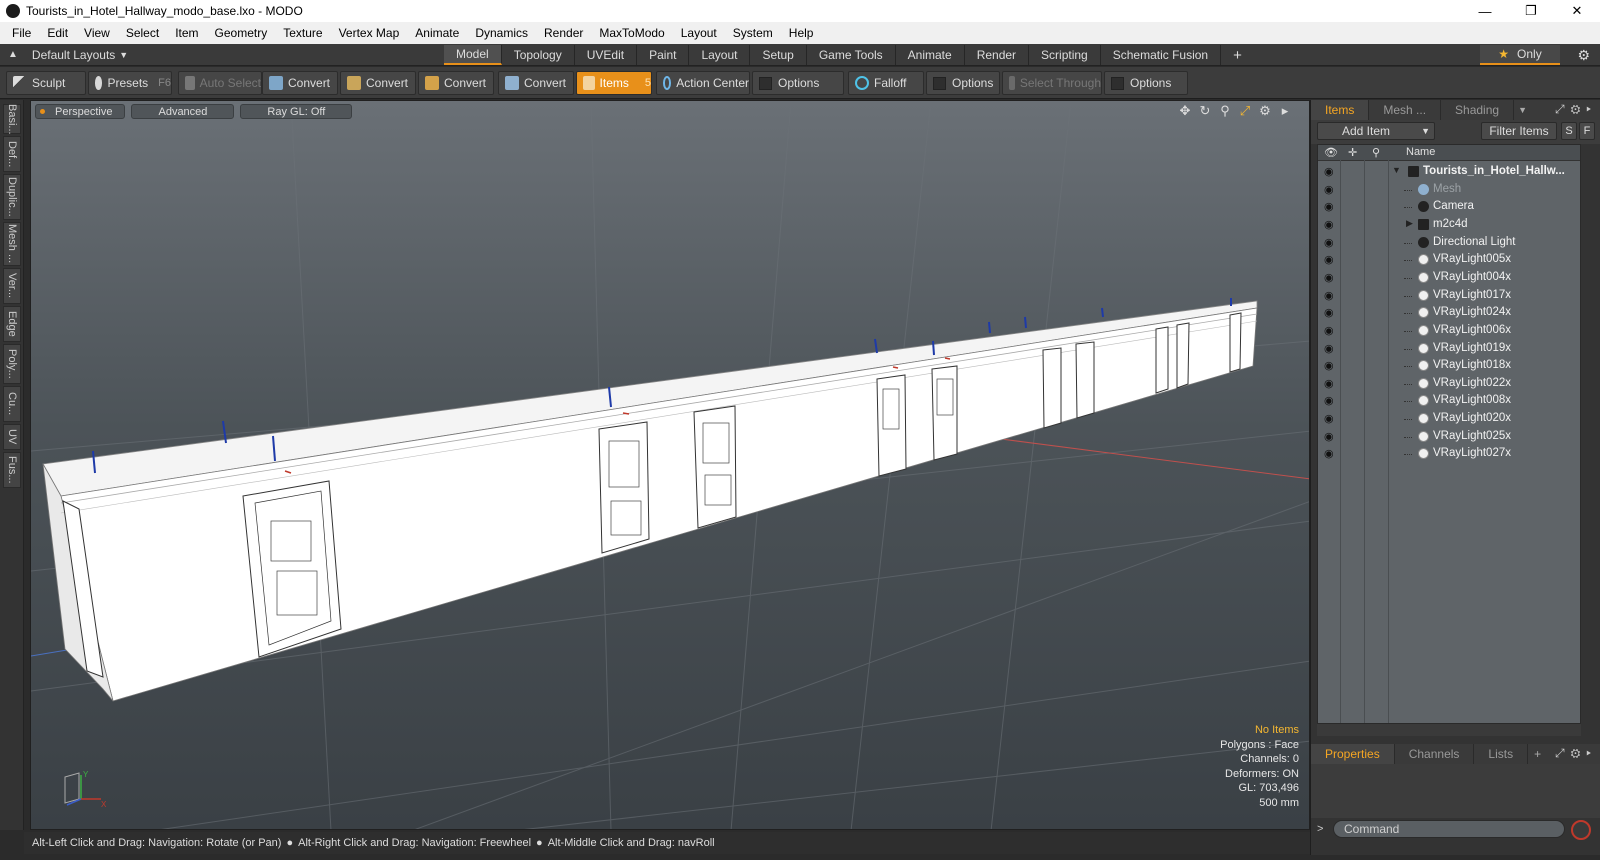 Image resolution: width=1600 pixels, height=860 pixels. What do you see at coordinates (1205, 111) in the screenshot?
I see `rotate-view-icon: ↻` at bounding box center [1205, 111].